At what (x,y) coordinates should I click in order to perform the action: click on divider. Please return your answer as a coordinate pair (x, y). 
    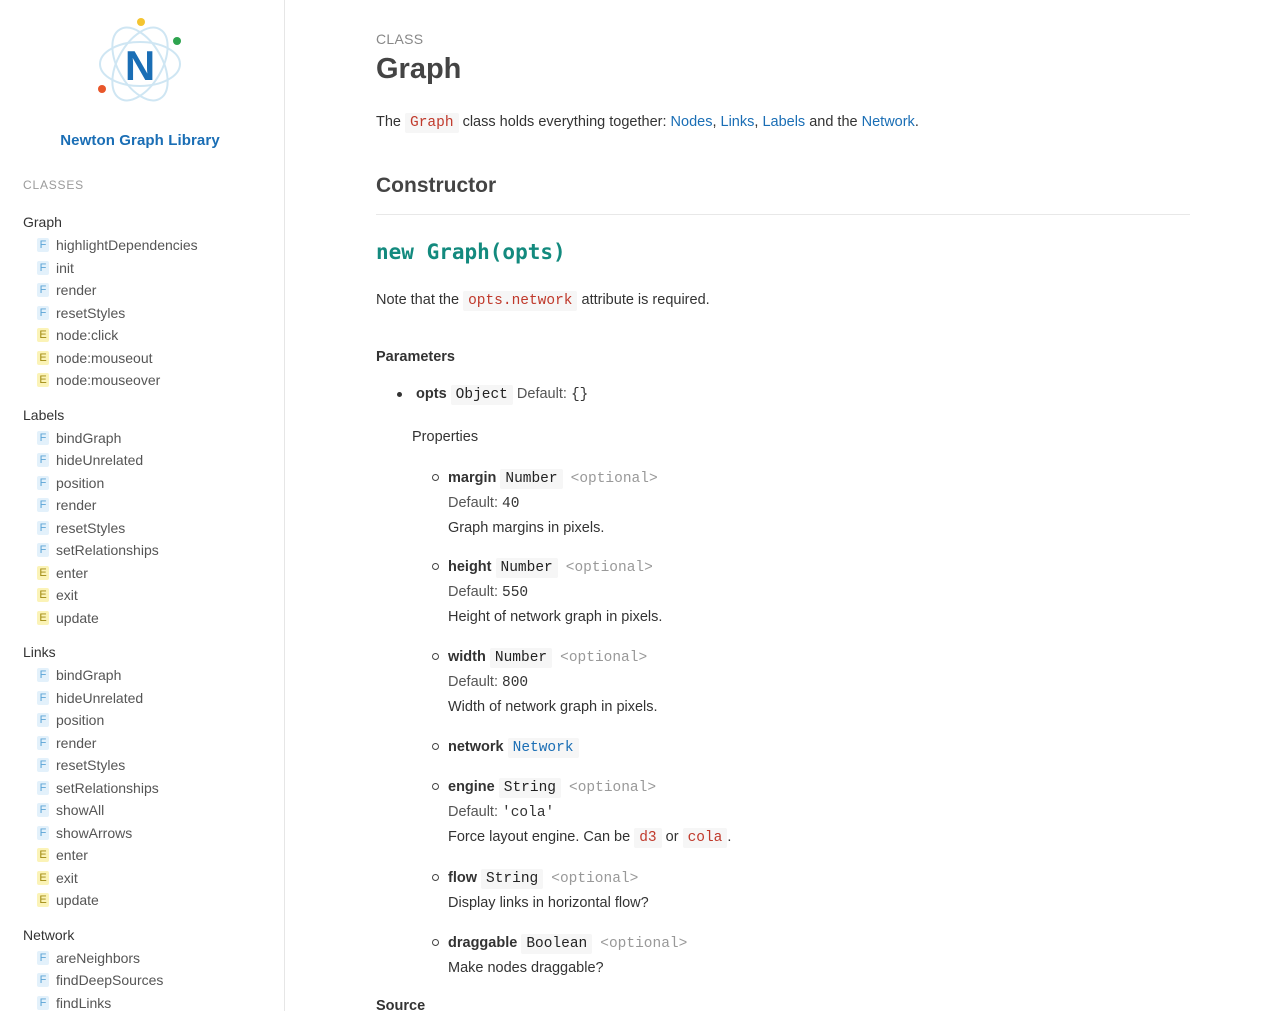
    Looking at the image, I should click on (783, 214).